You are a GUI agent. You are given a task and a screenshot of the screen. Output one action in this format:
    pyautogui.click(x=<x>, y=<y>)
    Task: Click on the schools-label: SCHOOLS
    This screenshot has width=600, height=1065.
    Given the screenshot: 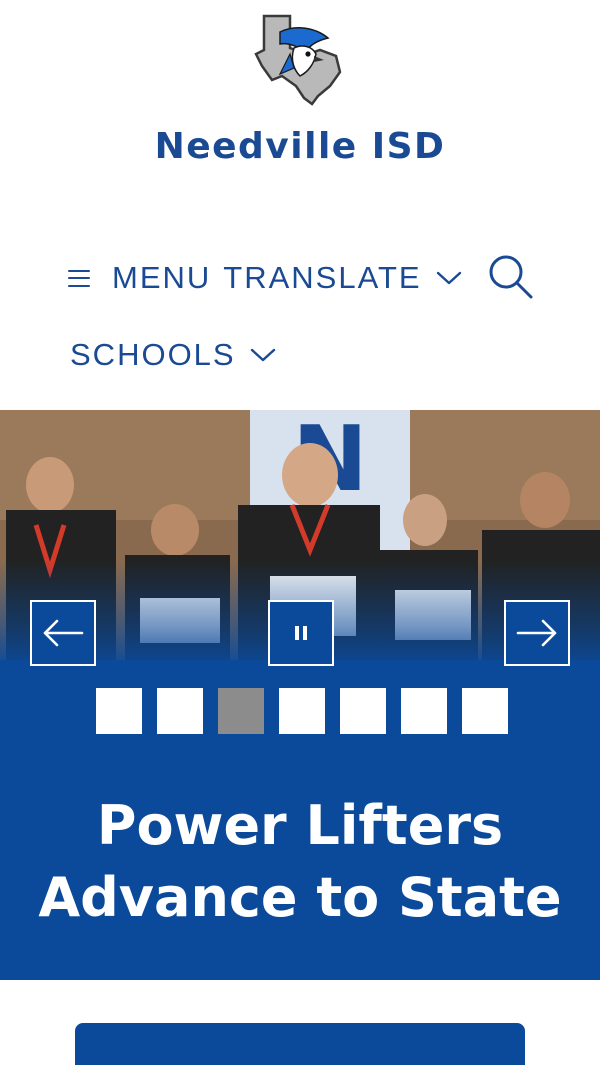 What is the action you would take?
    pyautogui.click(x=153, y=354)
    